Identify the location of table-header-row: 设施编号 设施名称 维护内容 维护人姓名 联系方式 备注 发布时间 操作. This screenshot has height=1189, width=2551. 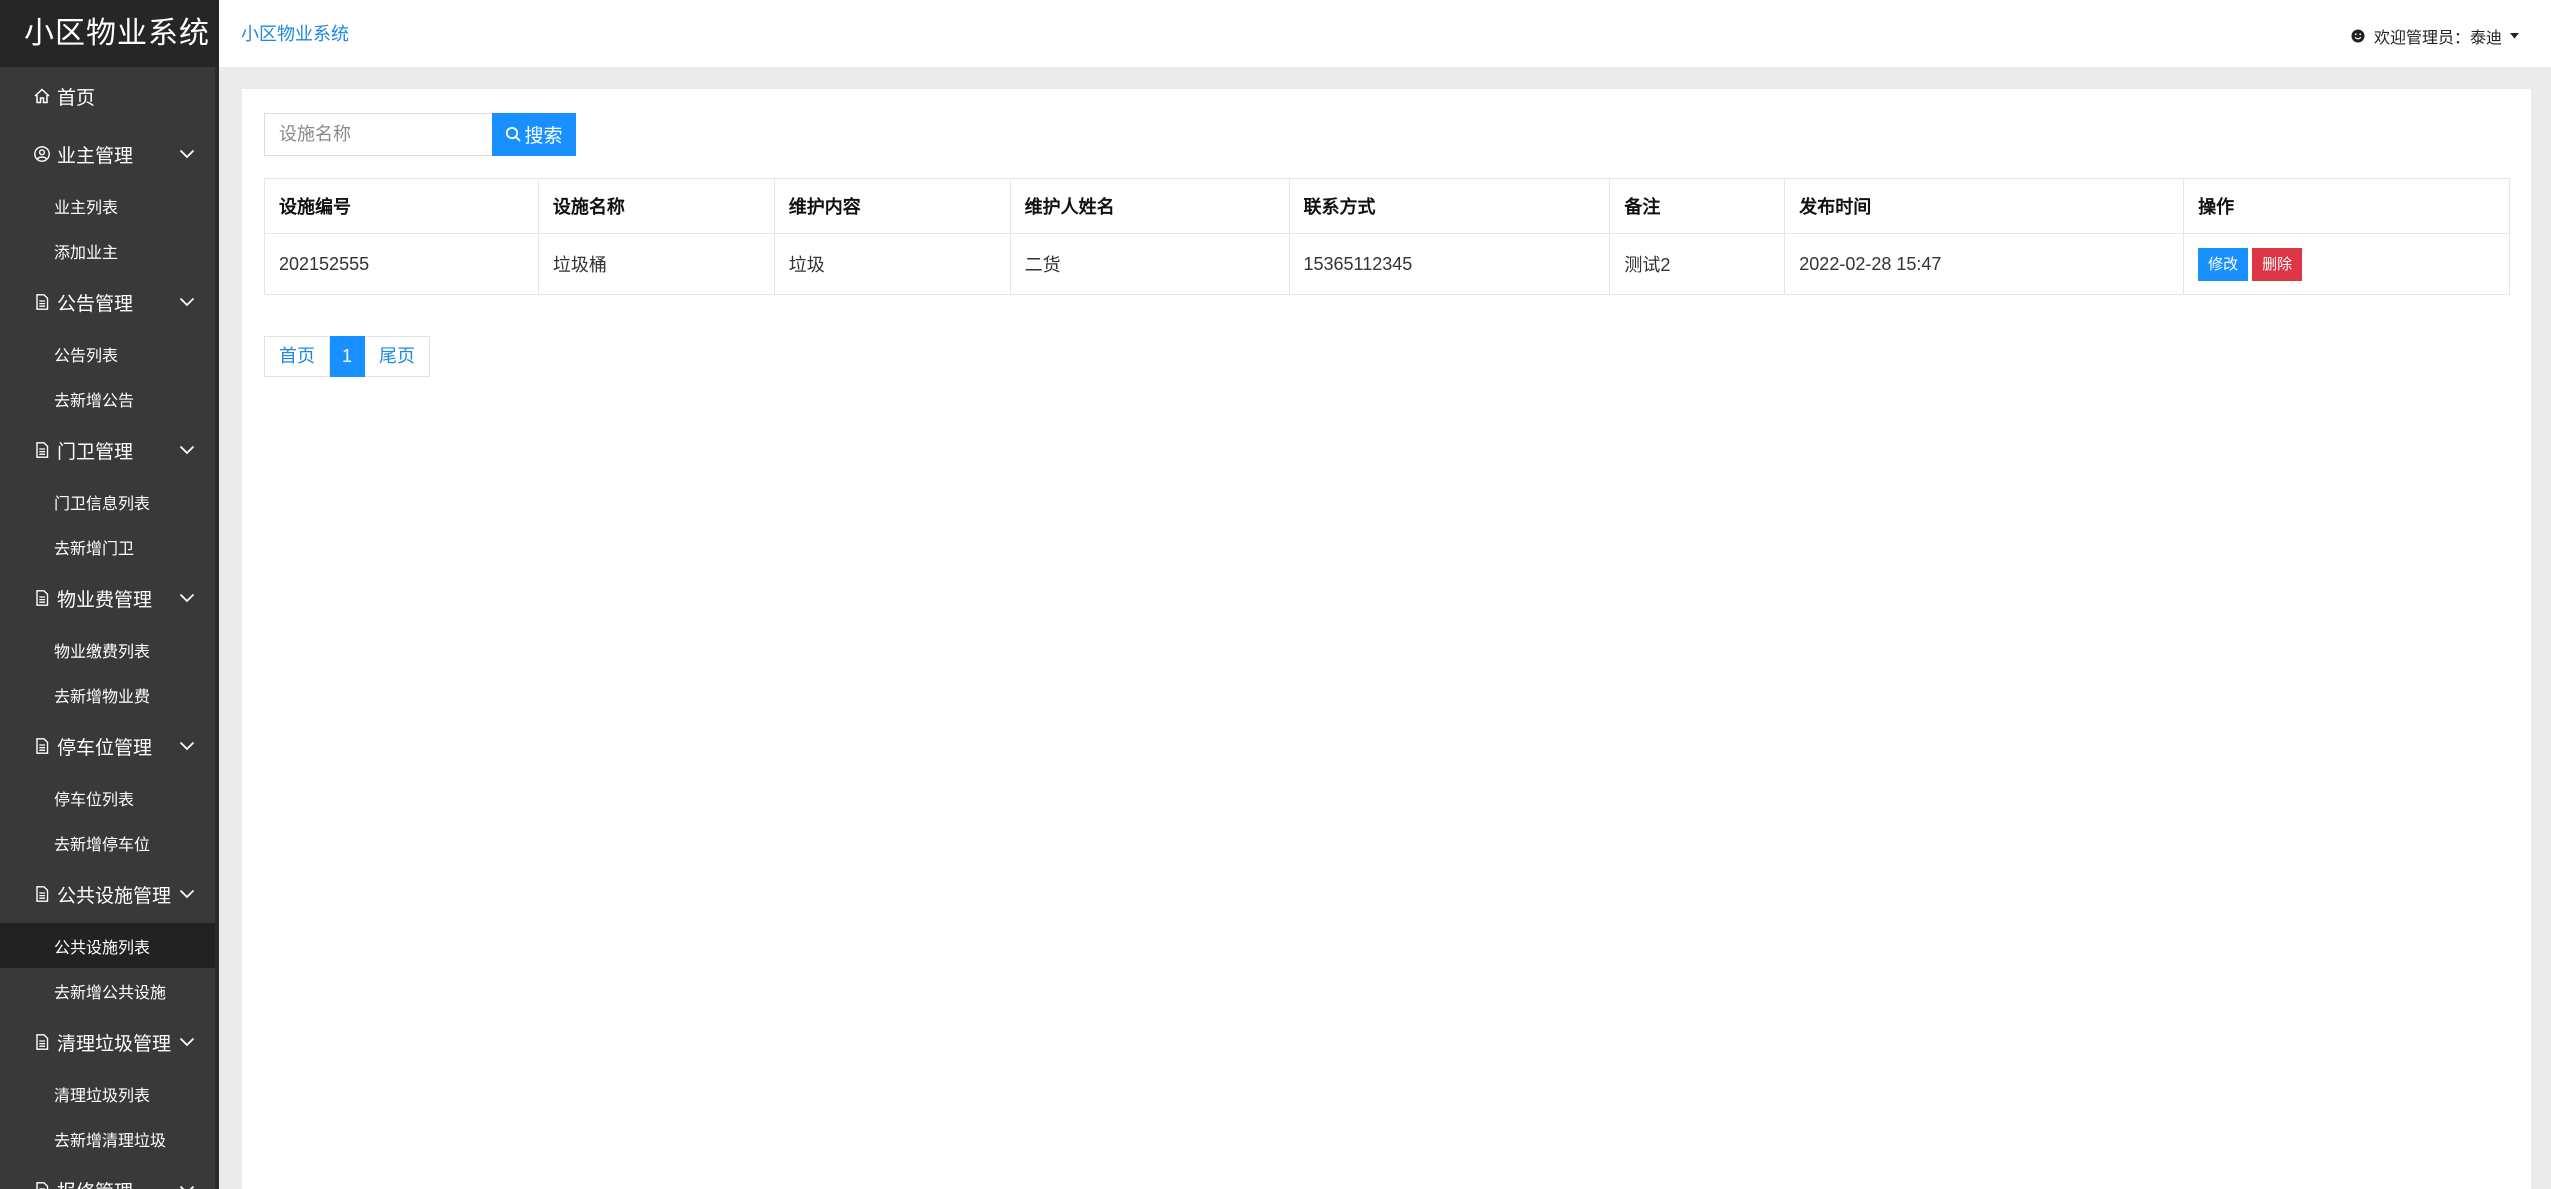
(1387, 206).